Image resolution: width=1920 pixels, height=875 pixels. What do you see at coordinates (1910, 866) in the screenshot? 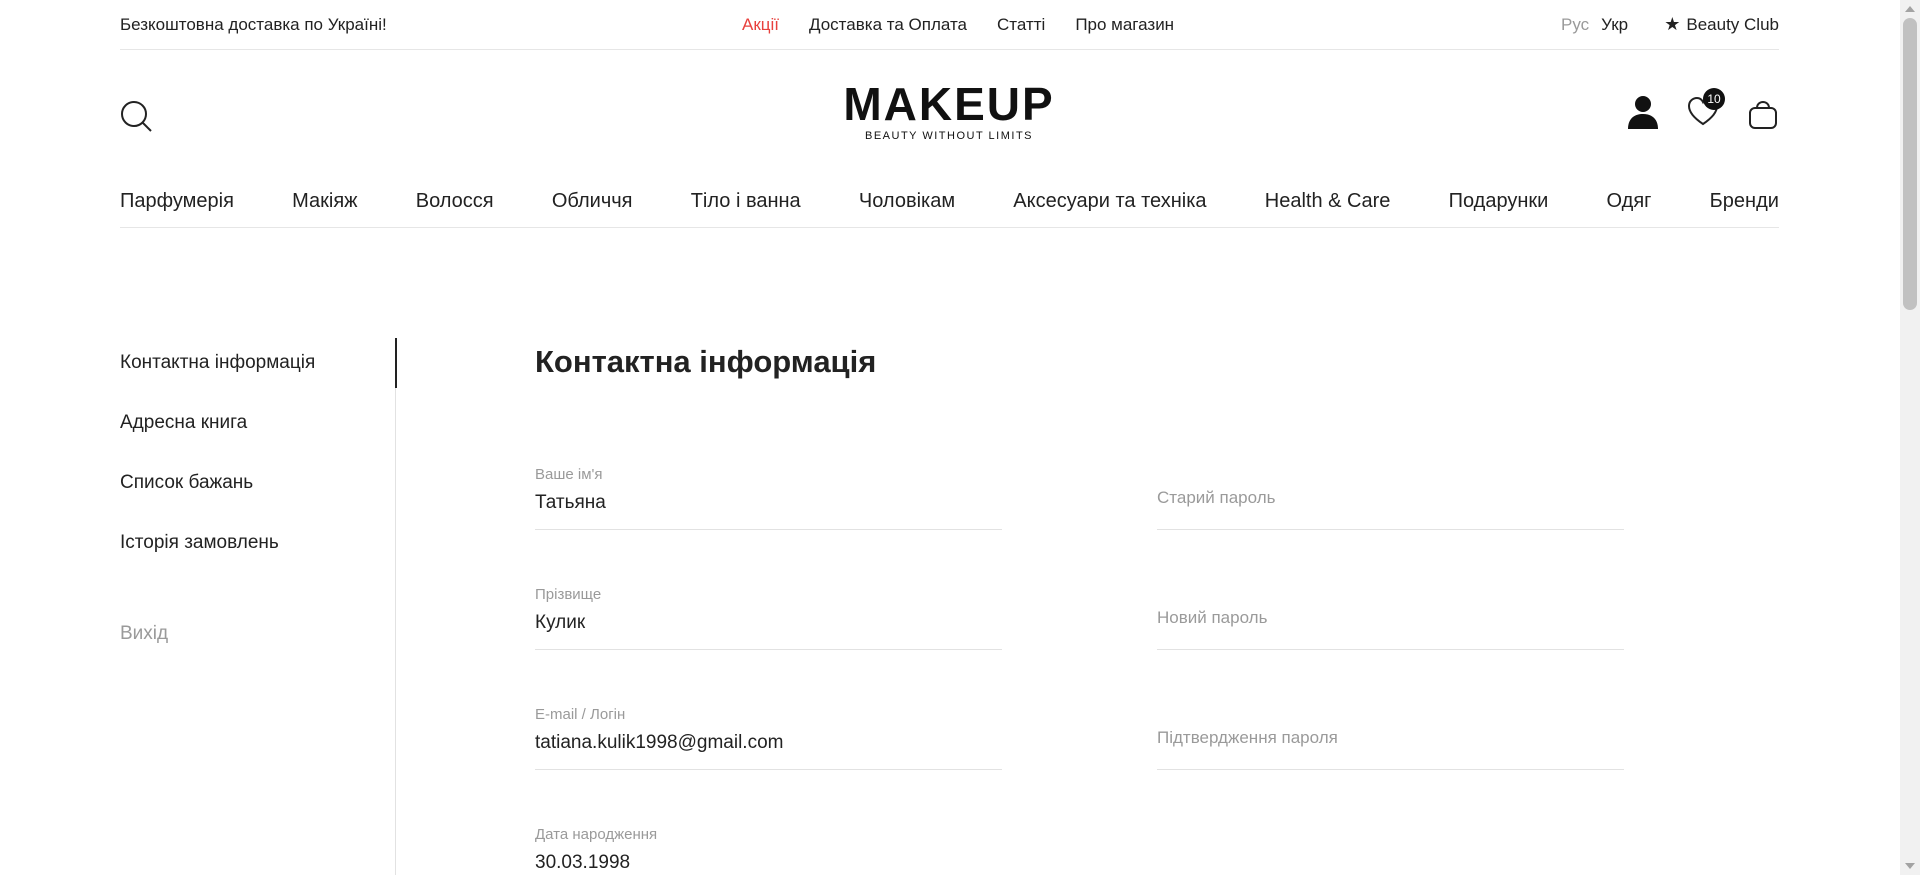
I see `scroll-down-arrow-icon` at bounding box center [1910, 866].